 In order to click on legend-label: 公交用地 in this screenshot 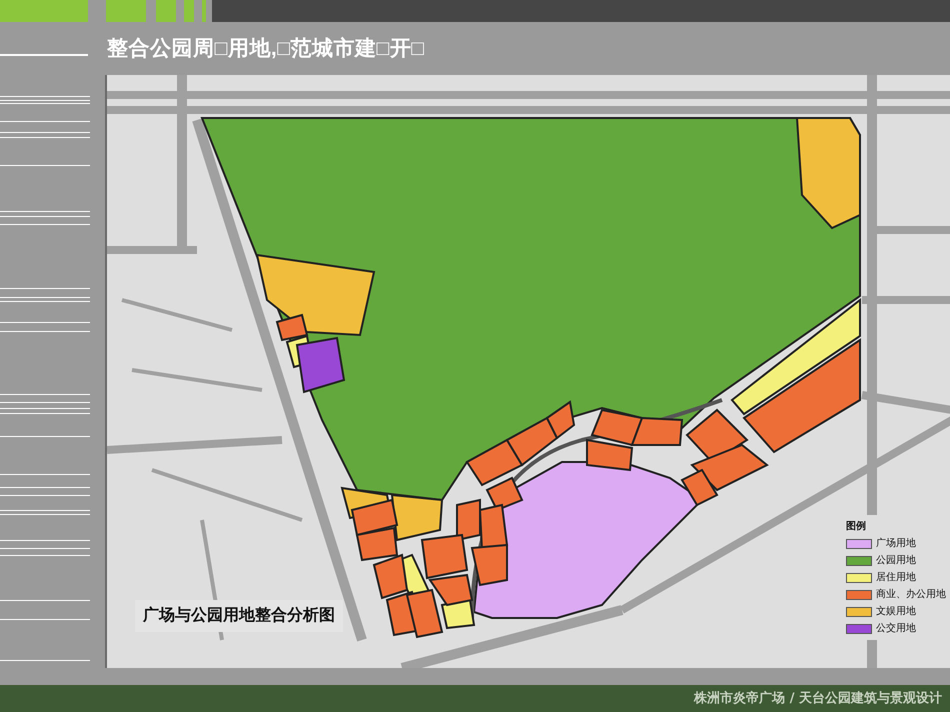, I will do `click(896, 629)`.